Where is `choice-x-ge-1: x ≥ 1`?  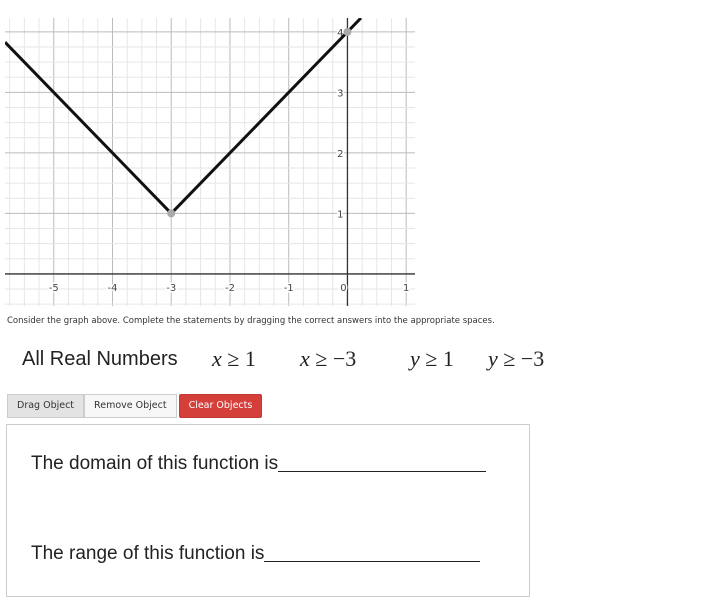
choice-x-ge-1: x ≥ 1 is located at coordinates (234, 359).